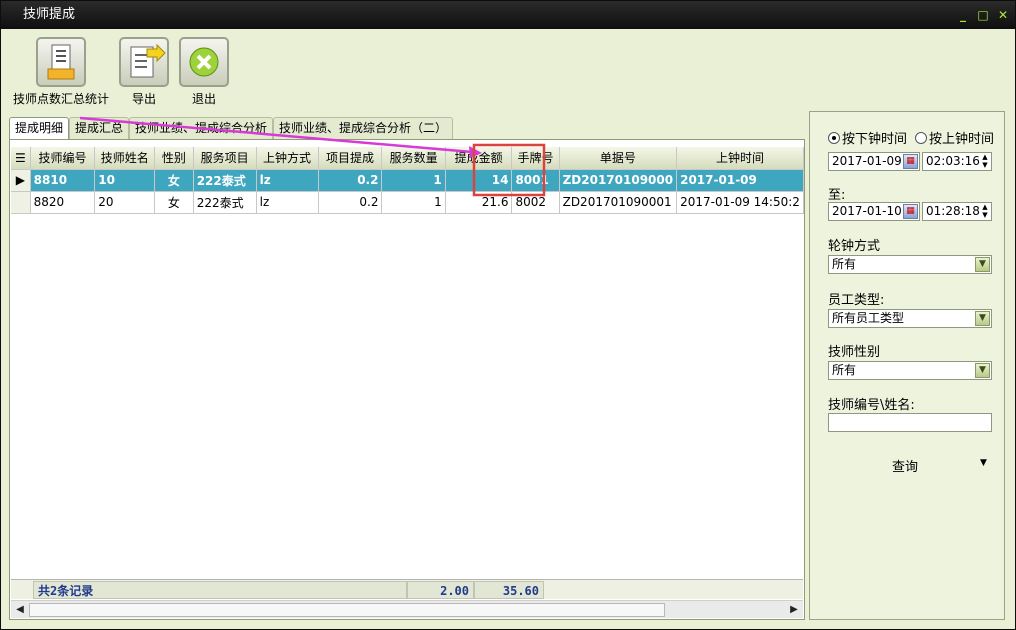 The width and height of the screenshot is (1016, 630). I want to click on exit-button: 退出, so click(204, 70).